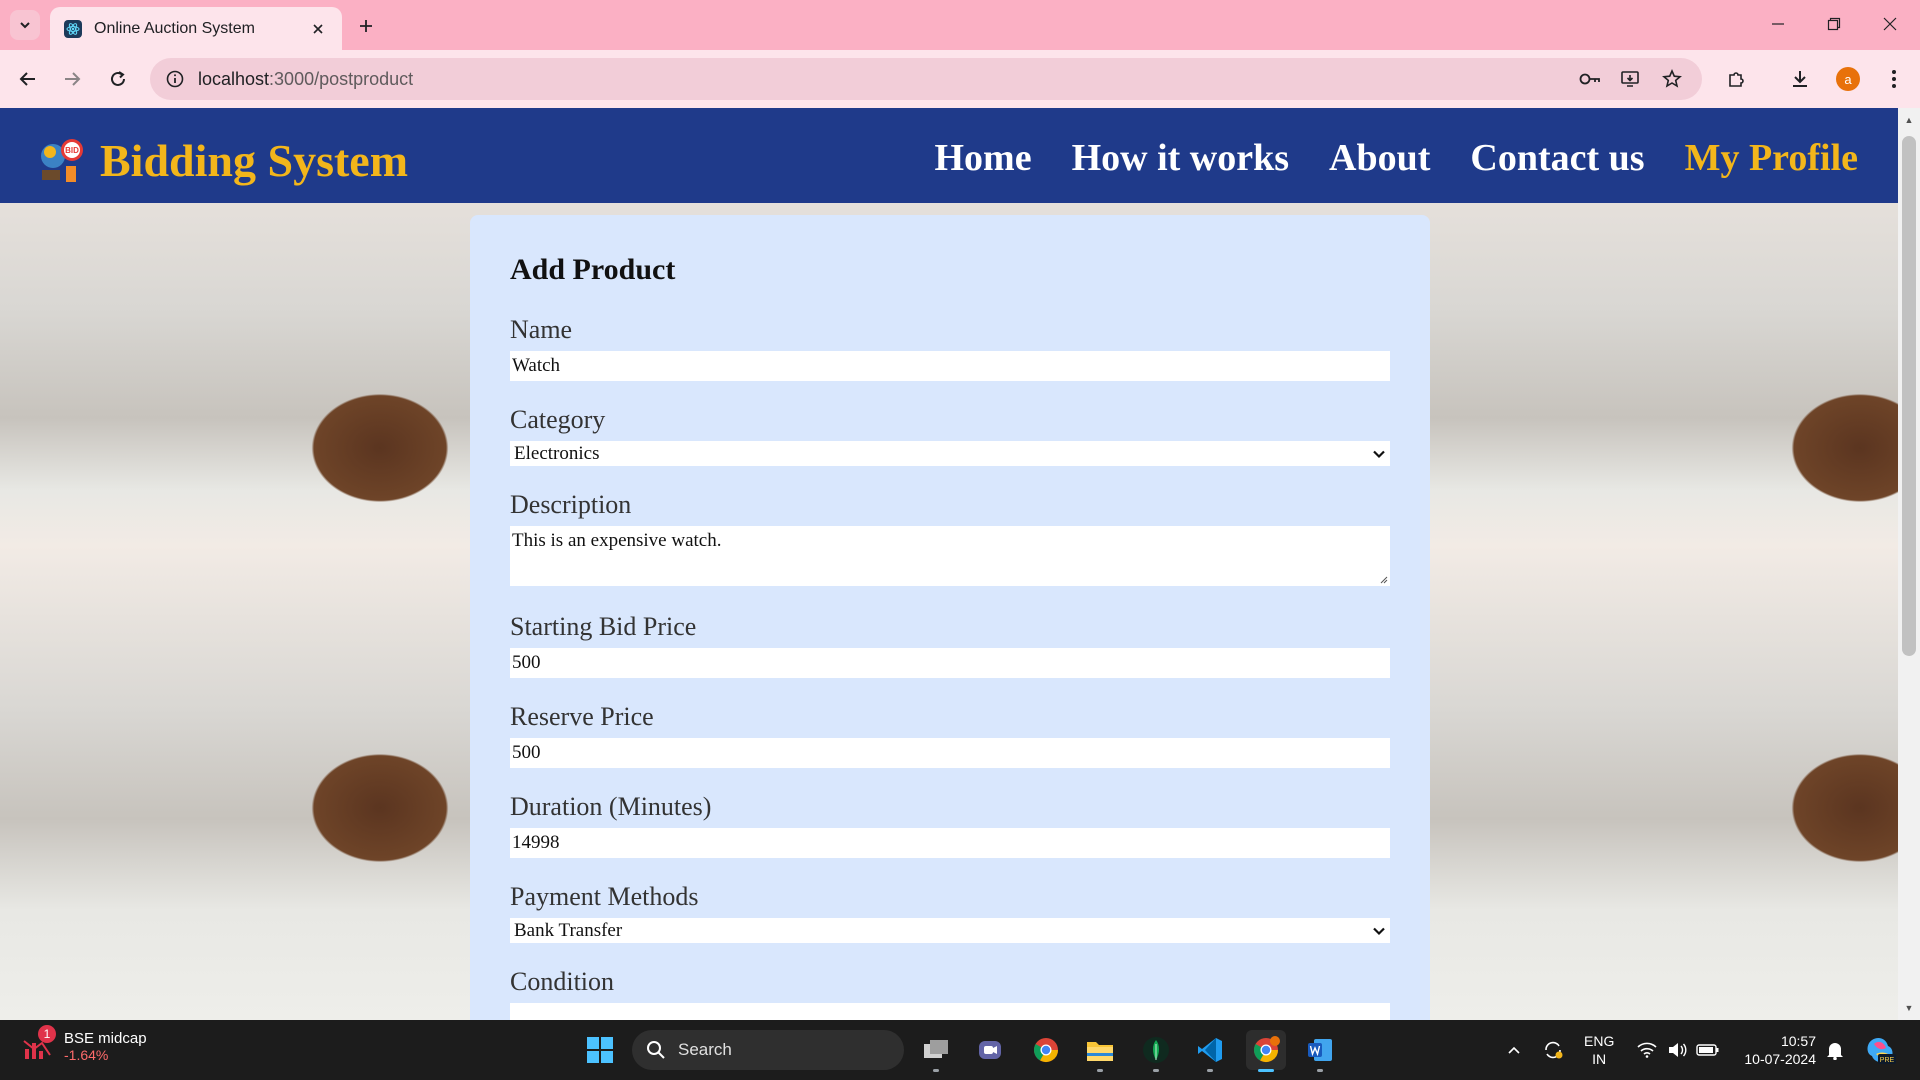 This screenshot has height=1080, width=1920. What do you see at coordinates (1771, 158) in the screenshot?
I see `nav-my-profile: My Profile` at bounding box center [1771, 158].